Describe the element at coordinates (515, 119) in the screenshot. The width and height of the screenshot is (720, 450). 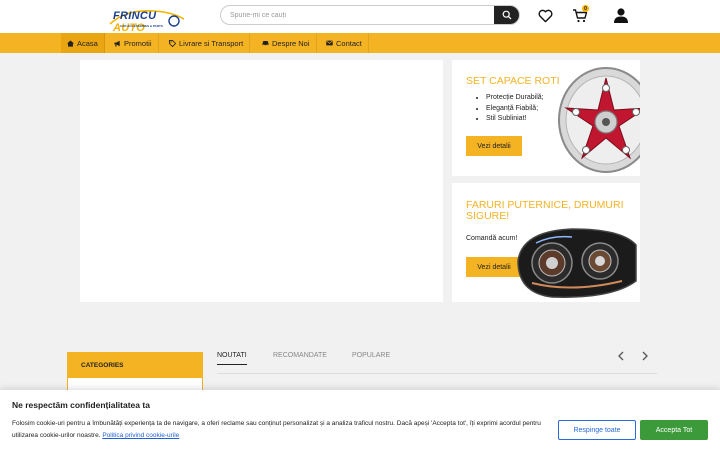
I see `list-item: Stil Subliniat!` at that location.